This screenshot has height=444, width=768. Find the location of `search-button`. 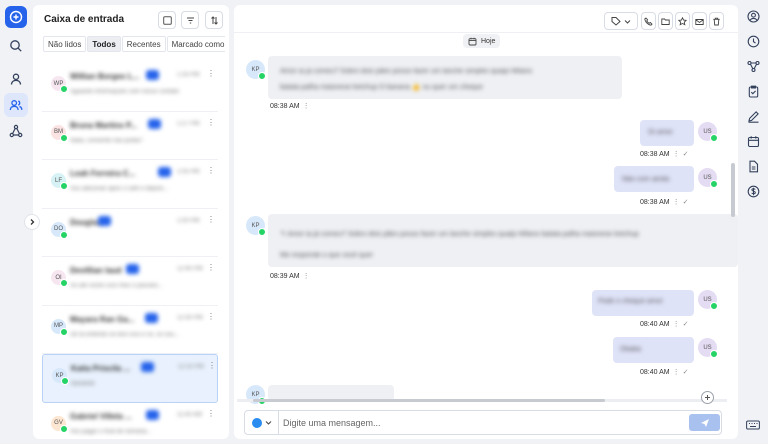

search-button is located at coordinates (16, 46).